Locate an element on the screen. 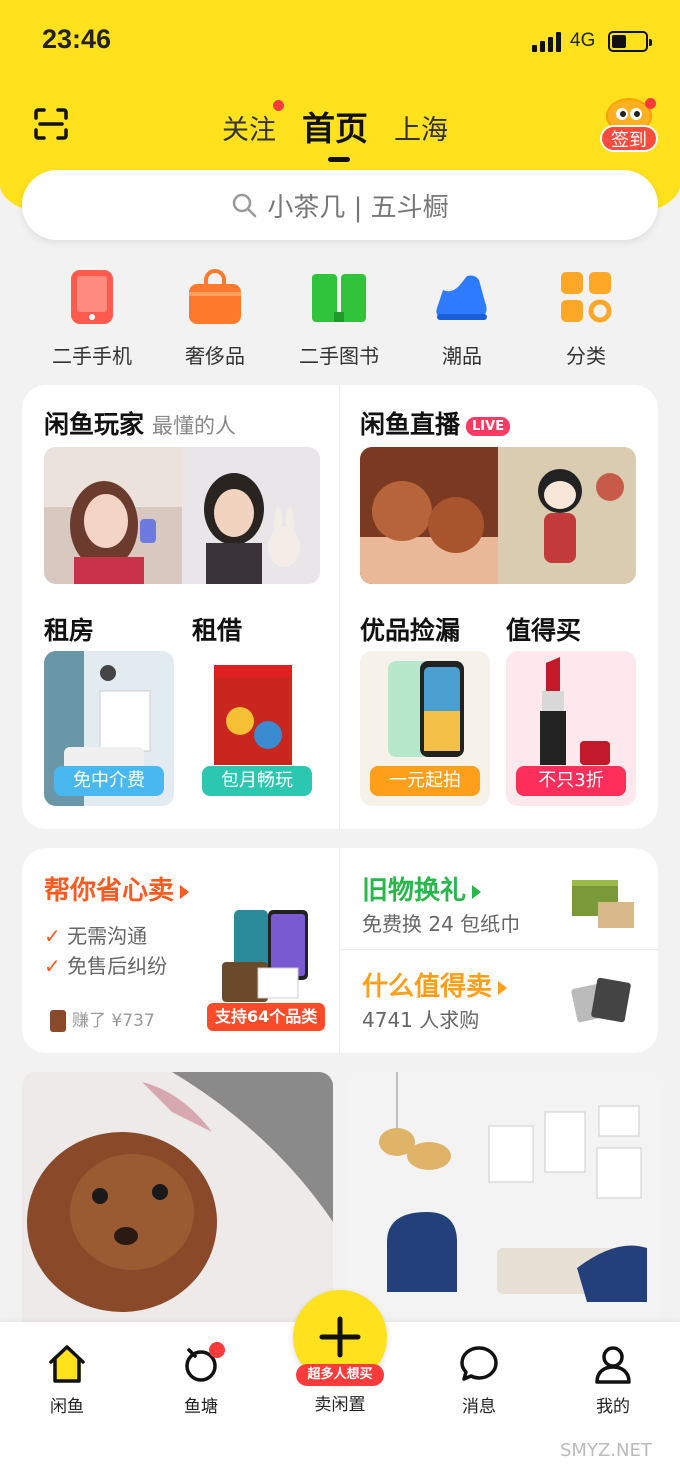  header-tabs: 关注 首页 上海 is located at coordinates (348, 131).